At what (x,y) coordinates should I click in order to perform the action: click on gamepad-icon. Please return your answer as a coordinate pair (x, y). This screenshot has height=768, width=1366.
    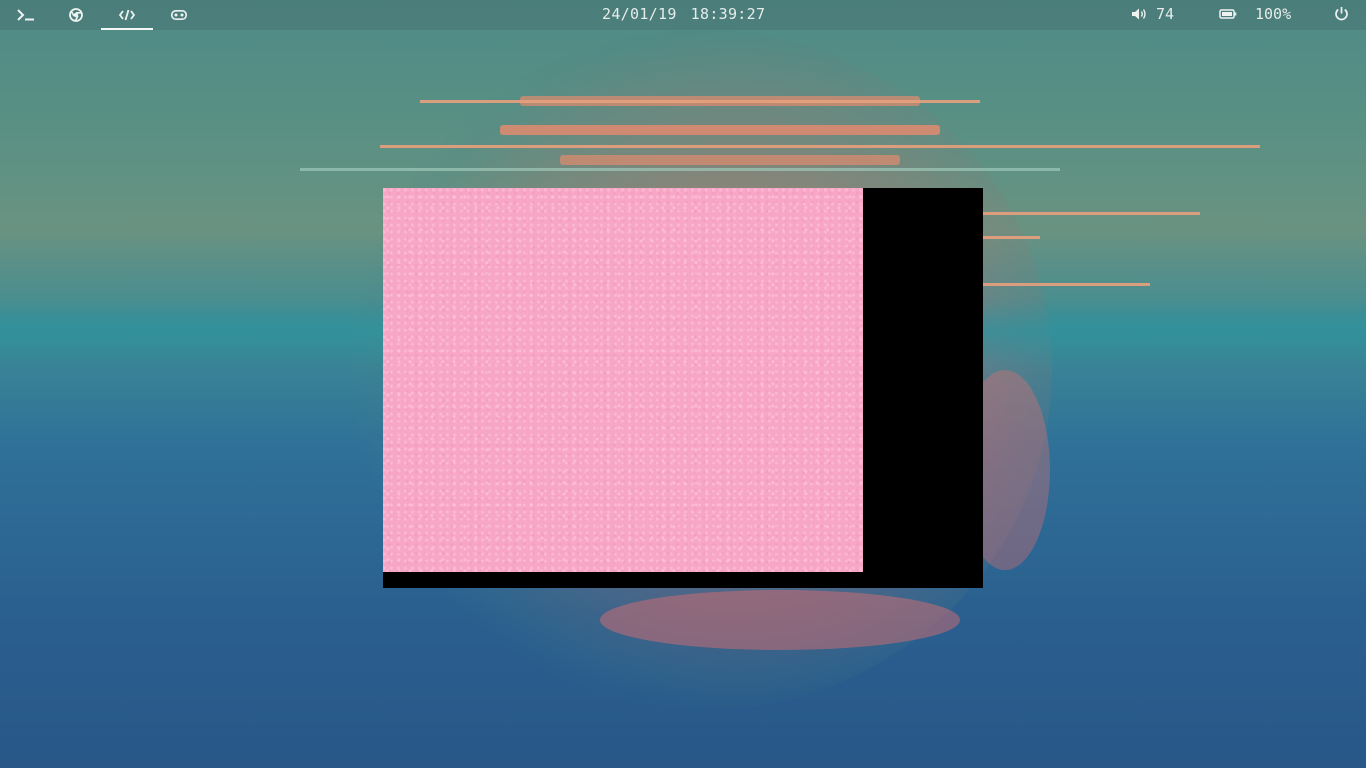
    Looking at the image, I should click on (179, 15).